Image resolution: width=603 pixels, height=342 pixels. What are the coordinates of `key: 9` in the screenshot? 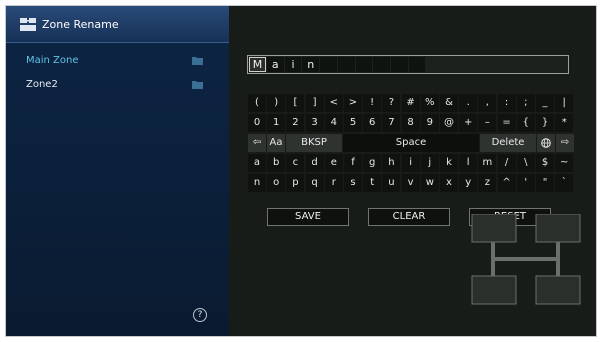 It's located at (429, 123).